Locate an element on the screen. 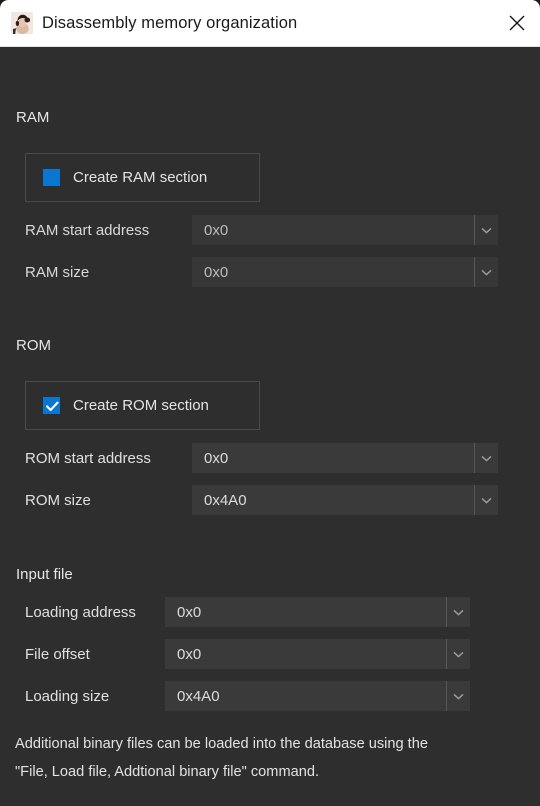 The image size is (540, 806). ram-size-value: 0x0 is located at coordinates (216, 272).